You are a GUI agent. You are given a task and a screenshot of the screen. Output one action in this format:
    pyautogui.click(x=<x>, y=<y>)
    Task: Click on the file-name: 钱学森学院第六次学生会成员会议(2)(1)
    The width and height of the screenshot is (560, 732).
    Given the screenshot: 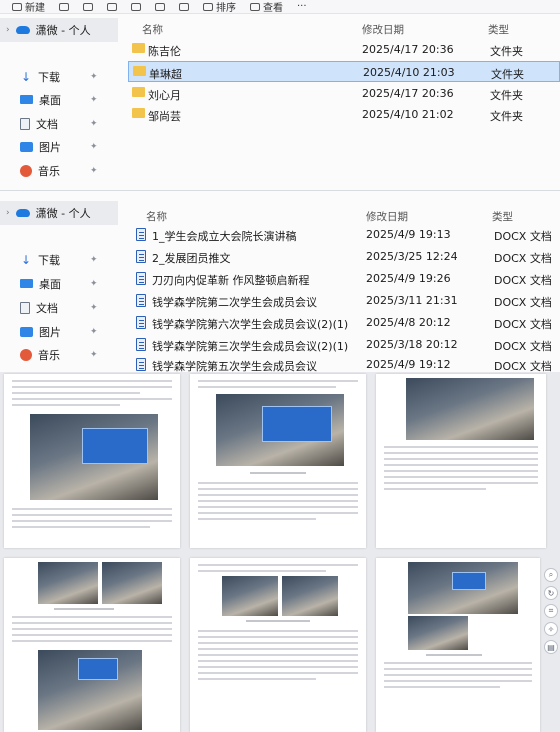 What is the action you would take?
    pyautogui.click(x=250, y=324)
    